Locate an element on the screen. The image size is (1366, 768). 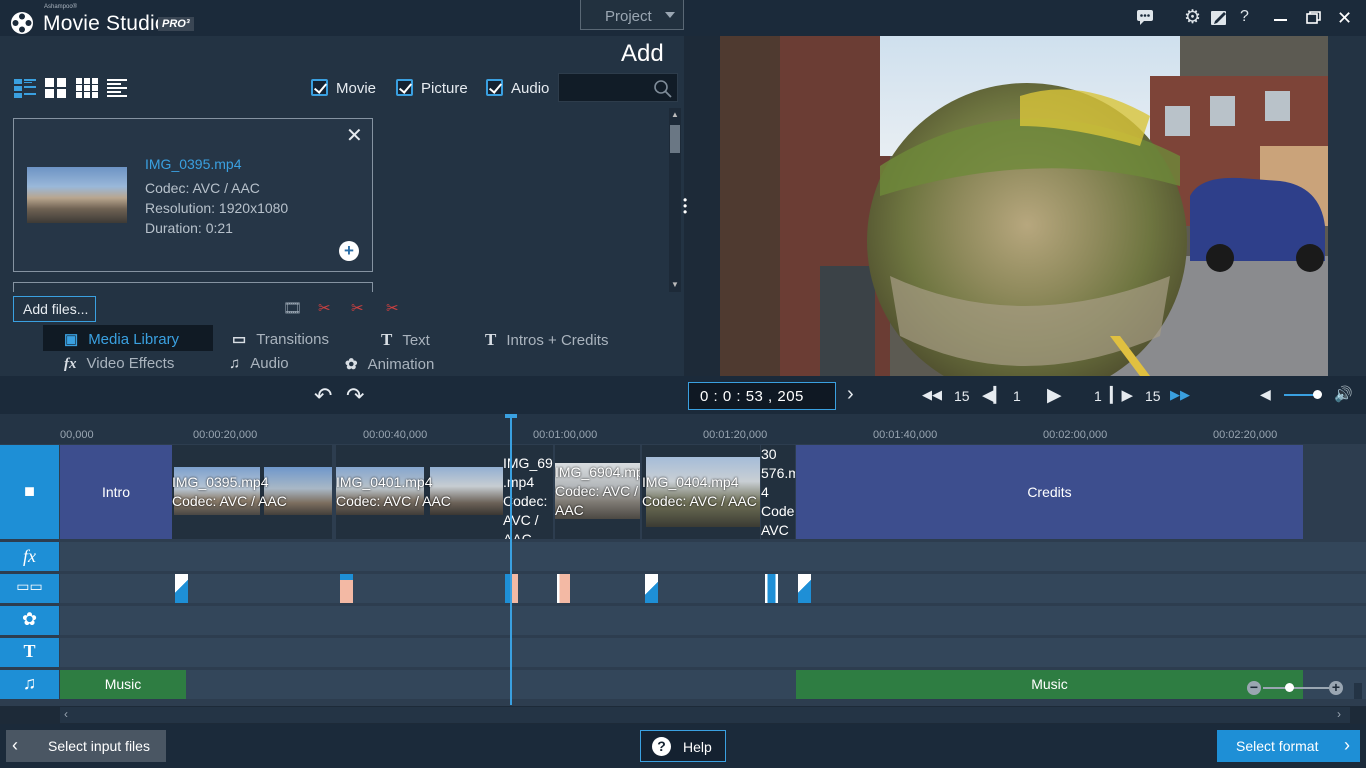
playhead is located at coordinates (511, 561).